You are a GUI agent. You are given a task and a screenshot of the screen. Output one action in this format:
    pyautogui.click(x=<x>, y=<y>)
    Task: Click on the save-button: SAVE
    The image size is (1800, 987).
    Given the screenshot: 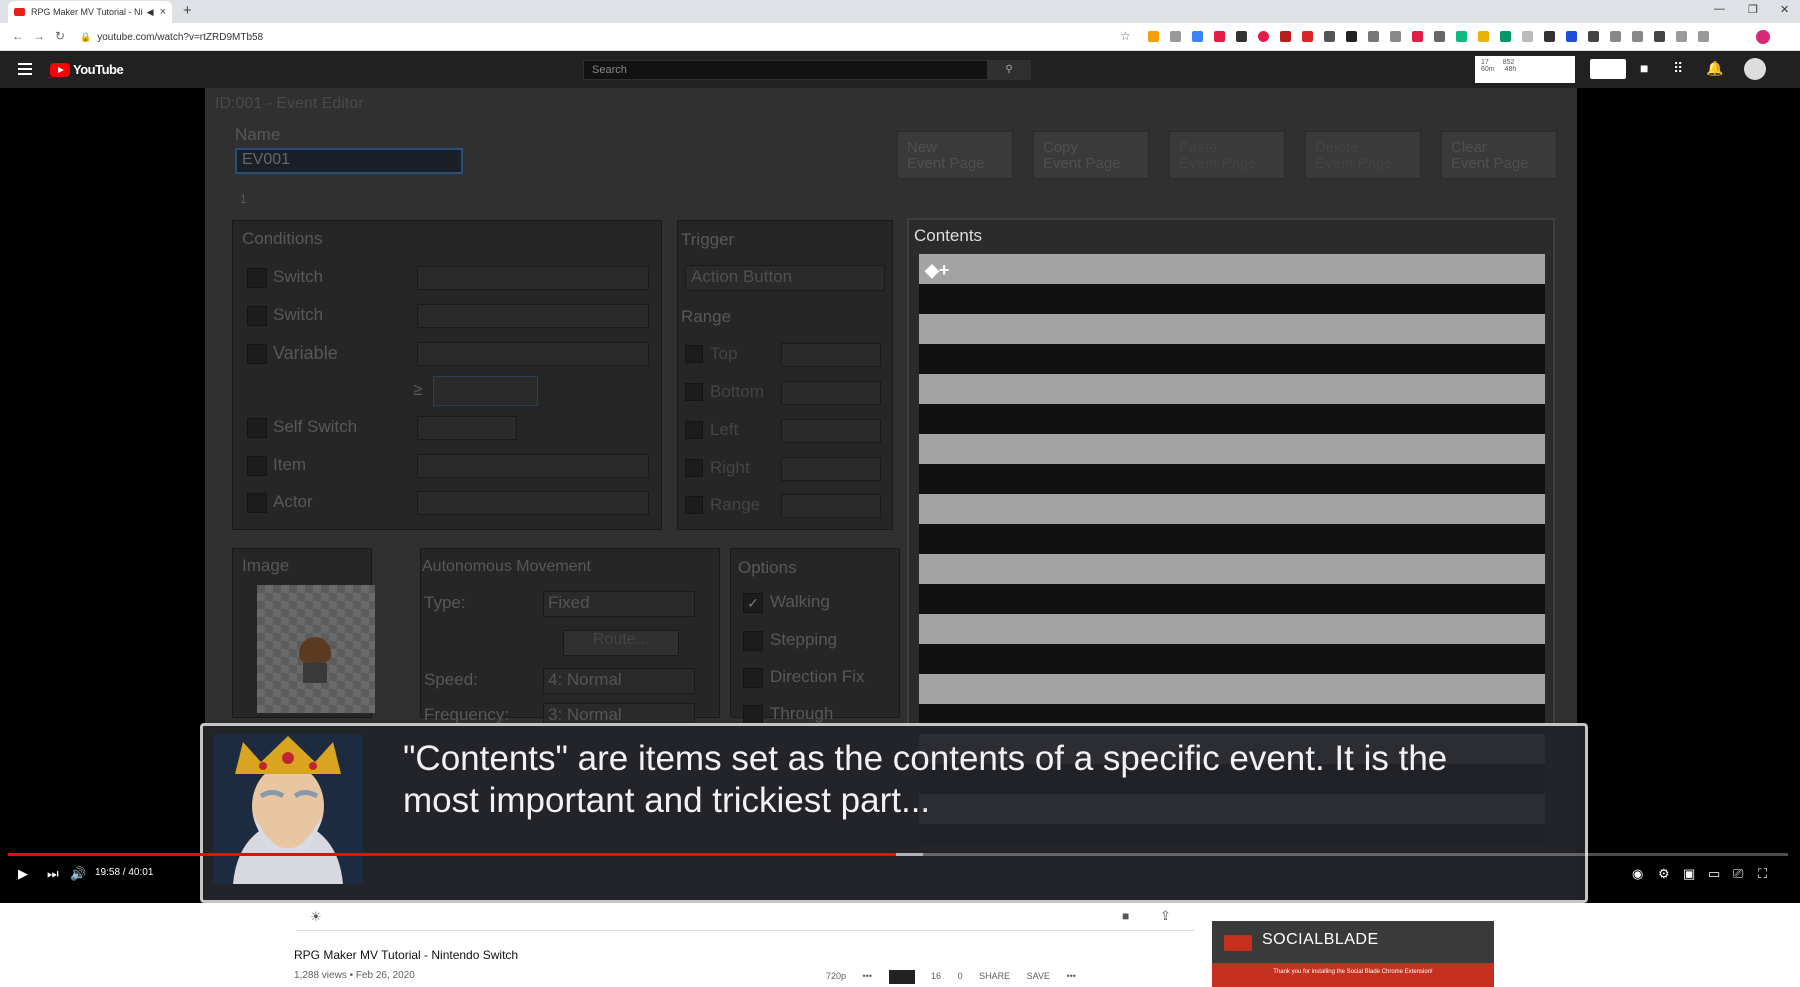 What is the action you would take?
    pyautogui.click(x=1038, y=976)
    